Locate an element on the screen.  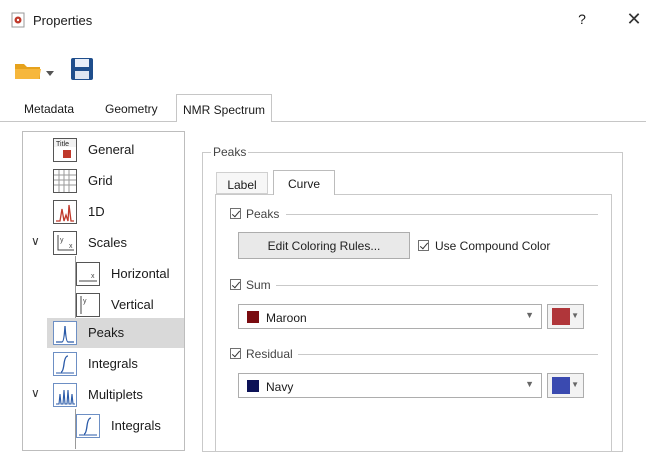
horizontal-scale-icon: x is located at coordinates (88, 274).